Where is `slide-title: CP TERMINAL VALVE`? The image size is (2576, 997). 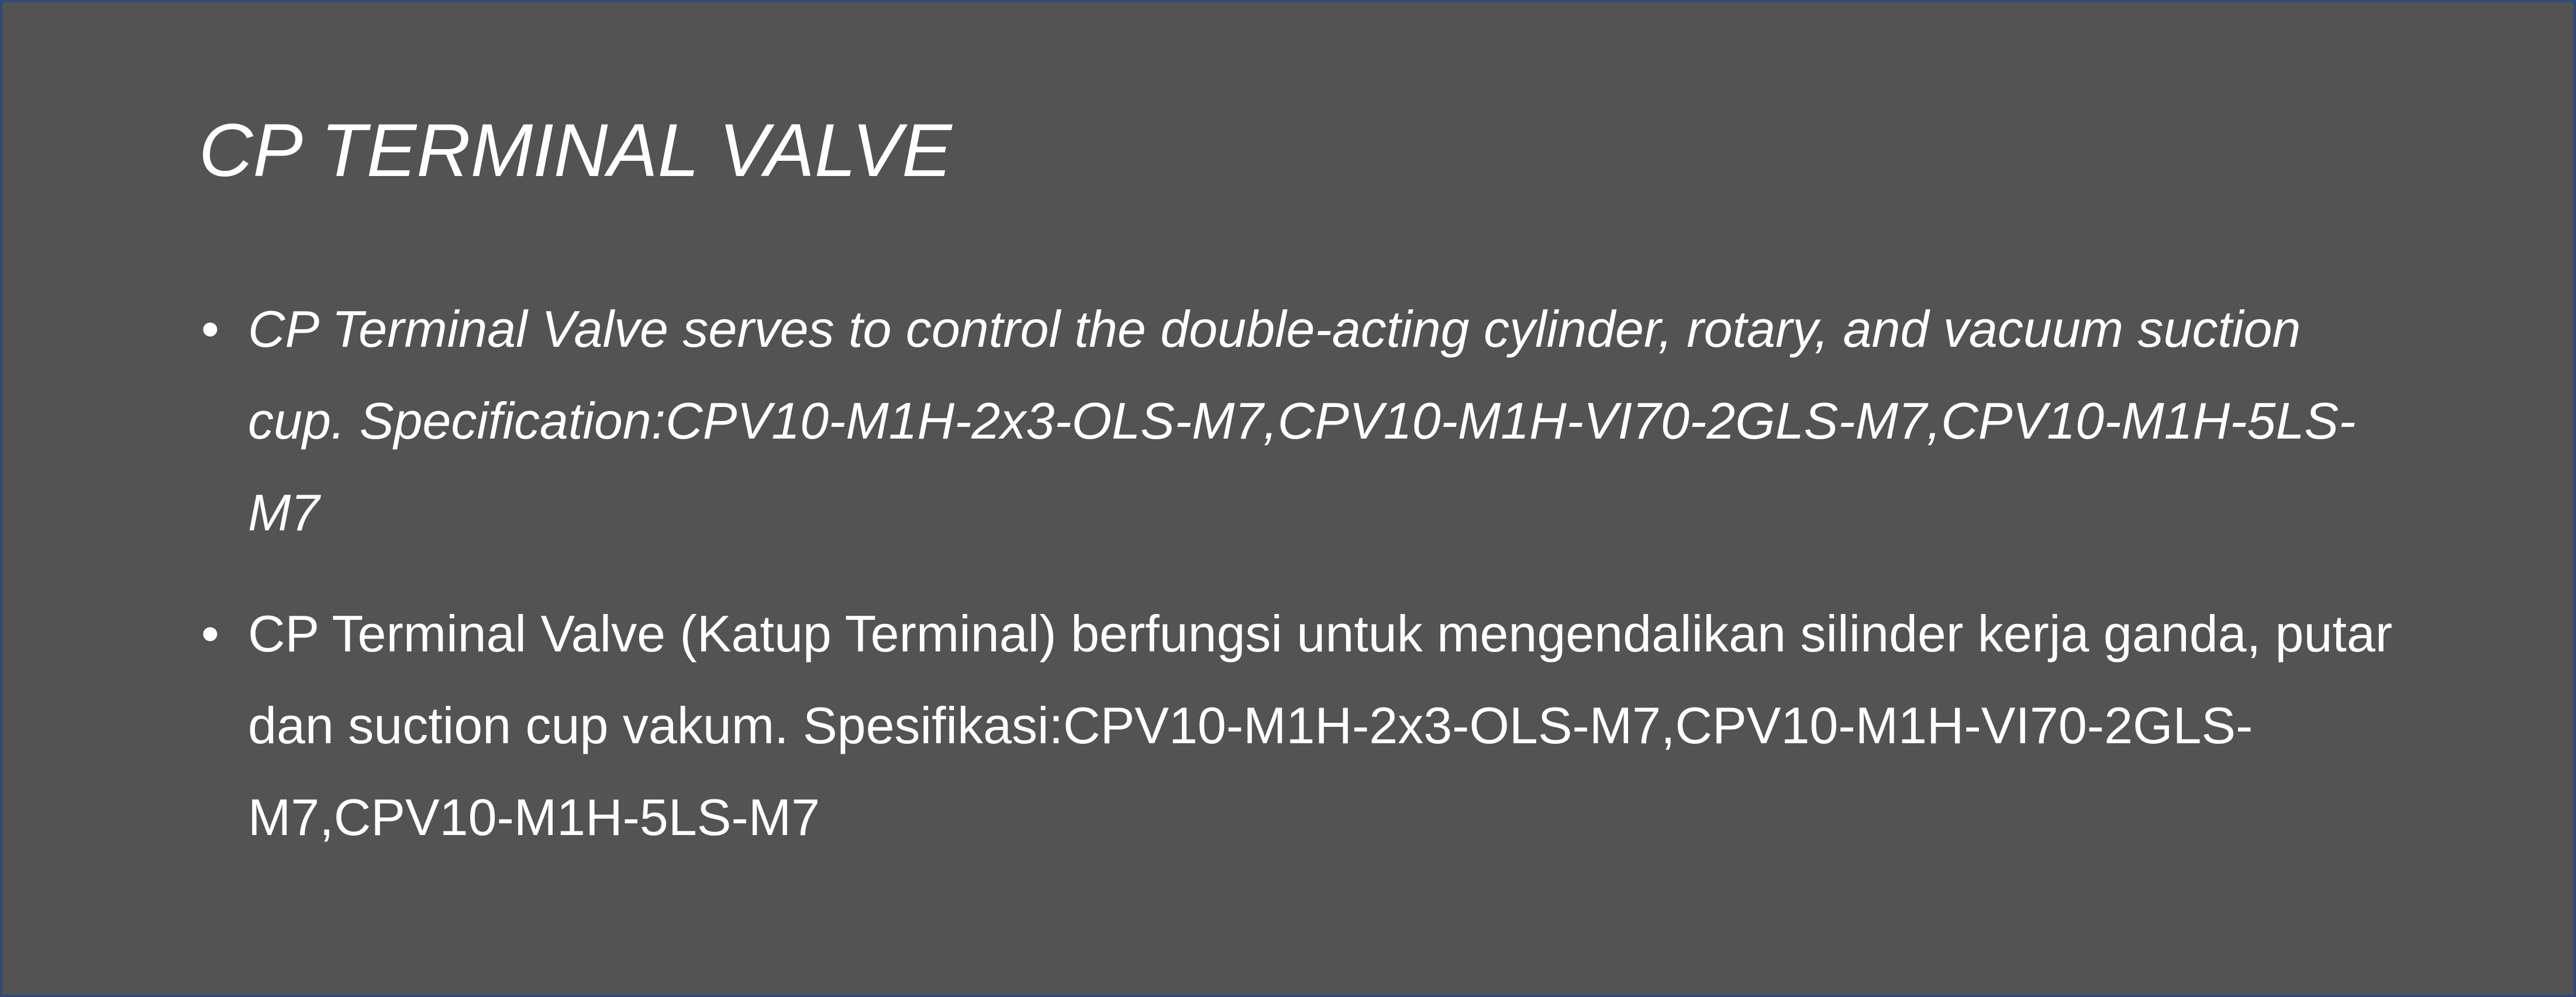 slide-title: CP TERMINAL VALVE is located at coordinates (575, 150).